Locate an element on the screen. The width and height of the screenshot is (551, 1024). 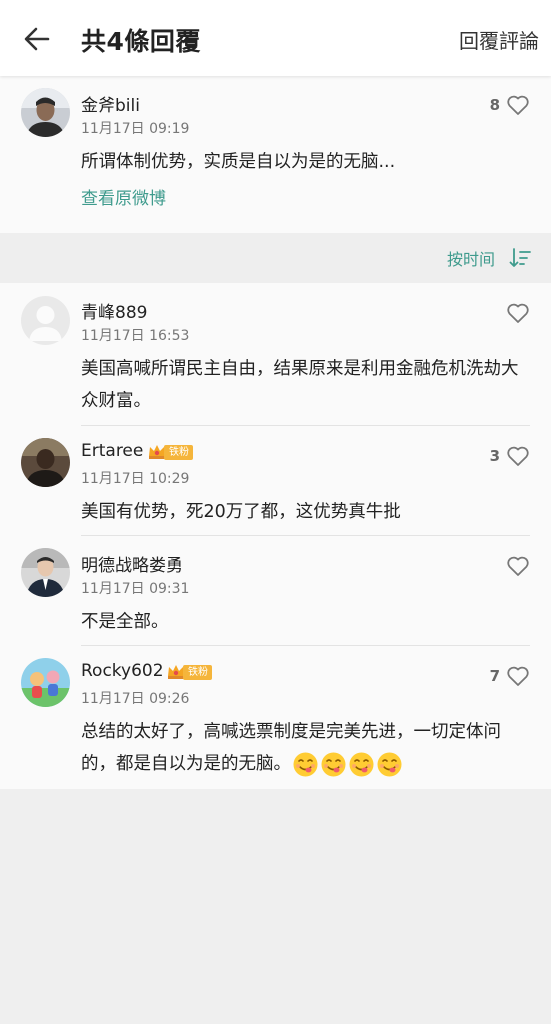
view-original-link: 查看原微博 is located at coordinates (123, 196).